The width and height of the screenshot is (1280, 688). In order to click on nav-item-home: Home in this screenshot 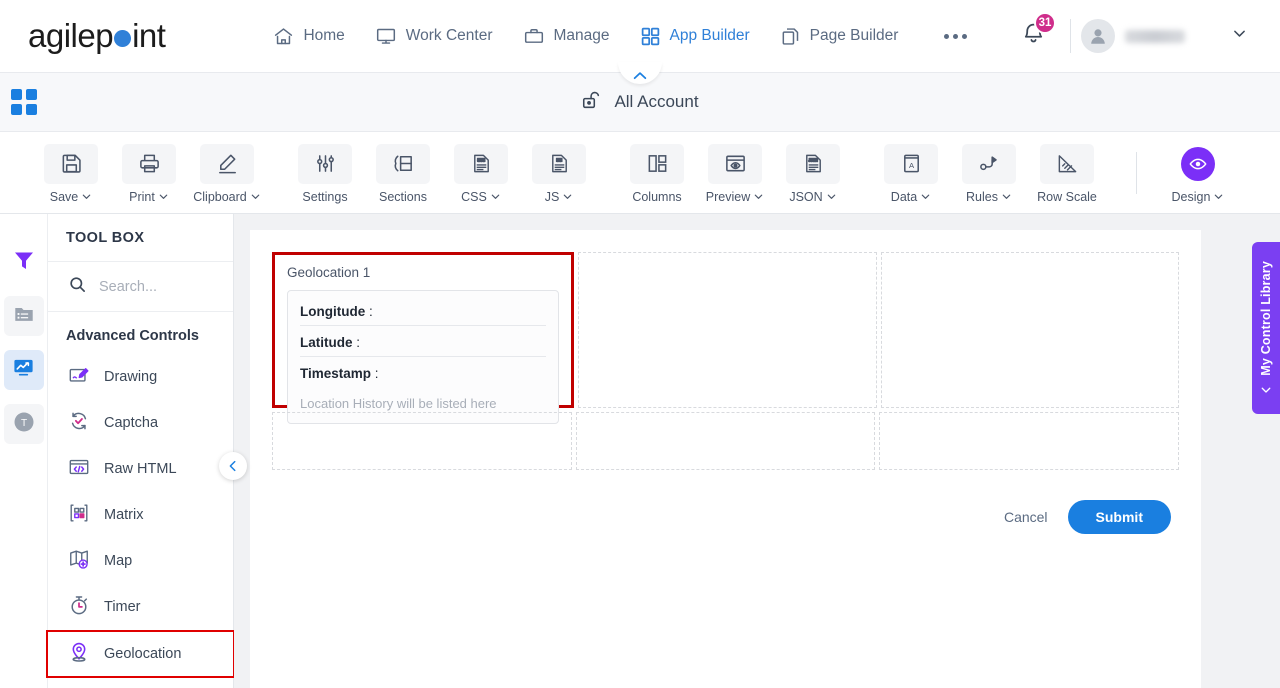, I will do `click(309, 36)`.